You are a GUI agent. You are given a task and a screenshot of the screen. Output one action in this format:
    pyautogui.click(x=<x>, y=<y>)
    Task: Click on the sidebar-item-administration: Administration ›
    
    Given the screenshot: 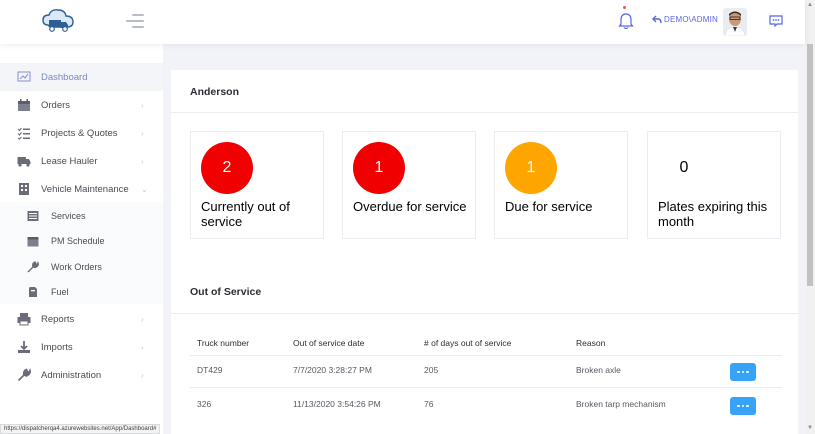 What is the action you would take?
    pyautogui.click(x=81, y=375)
    